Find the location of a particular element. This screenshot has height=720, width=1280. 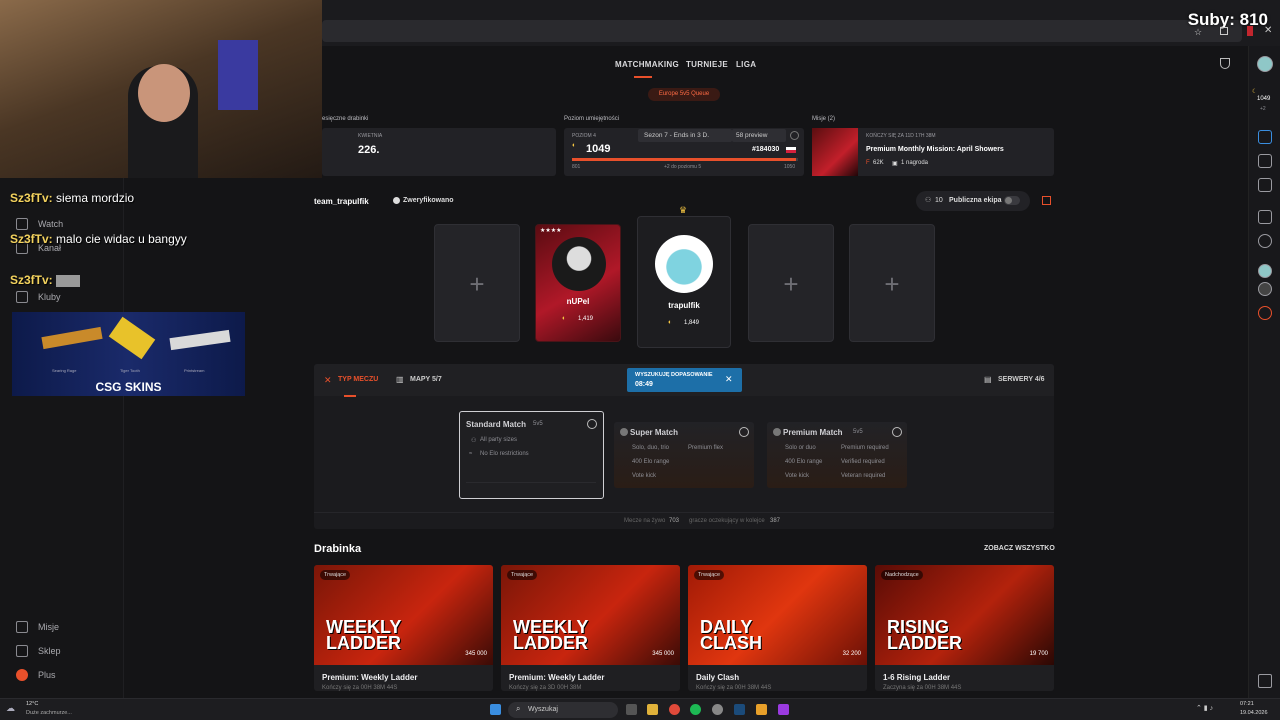

leave-party-icon is located at coordinates (1046, 200).